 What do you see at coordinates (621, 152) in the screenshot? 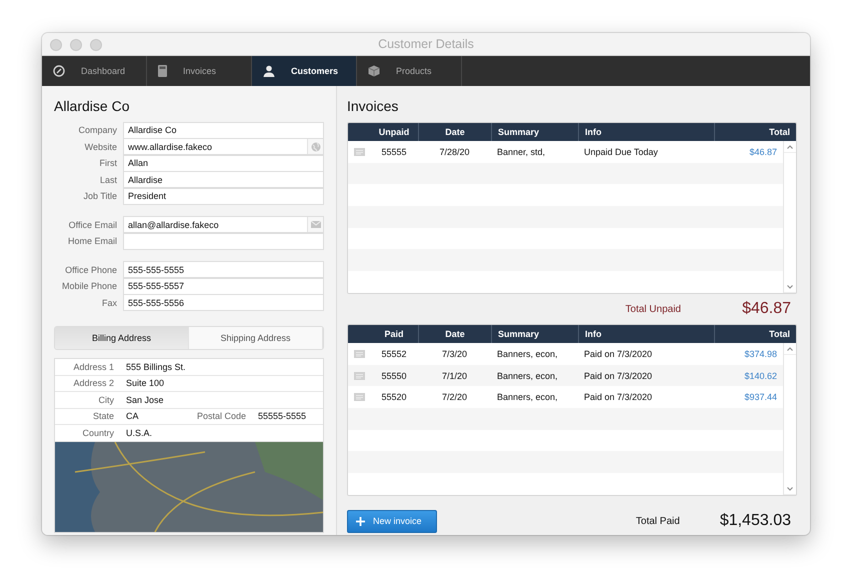
I see `table-cell-text: Unpaid Due Today` at bounding box center [621, 152].